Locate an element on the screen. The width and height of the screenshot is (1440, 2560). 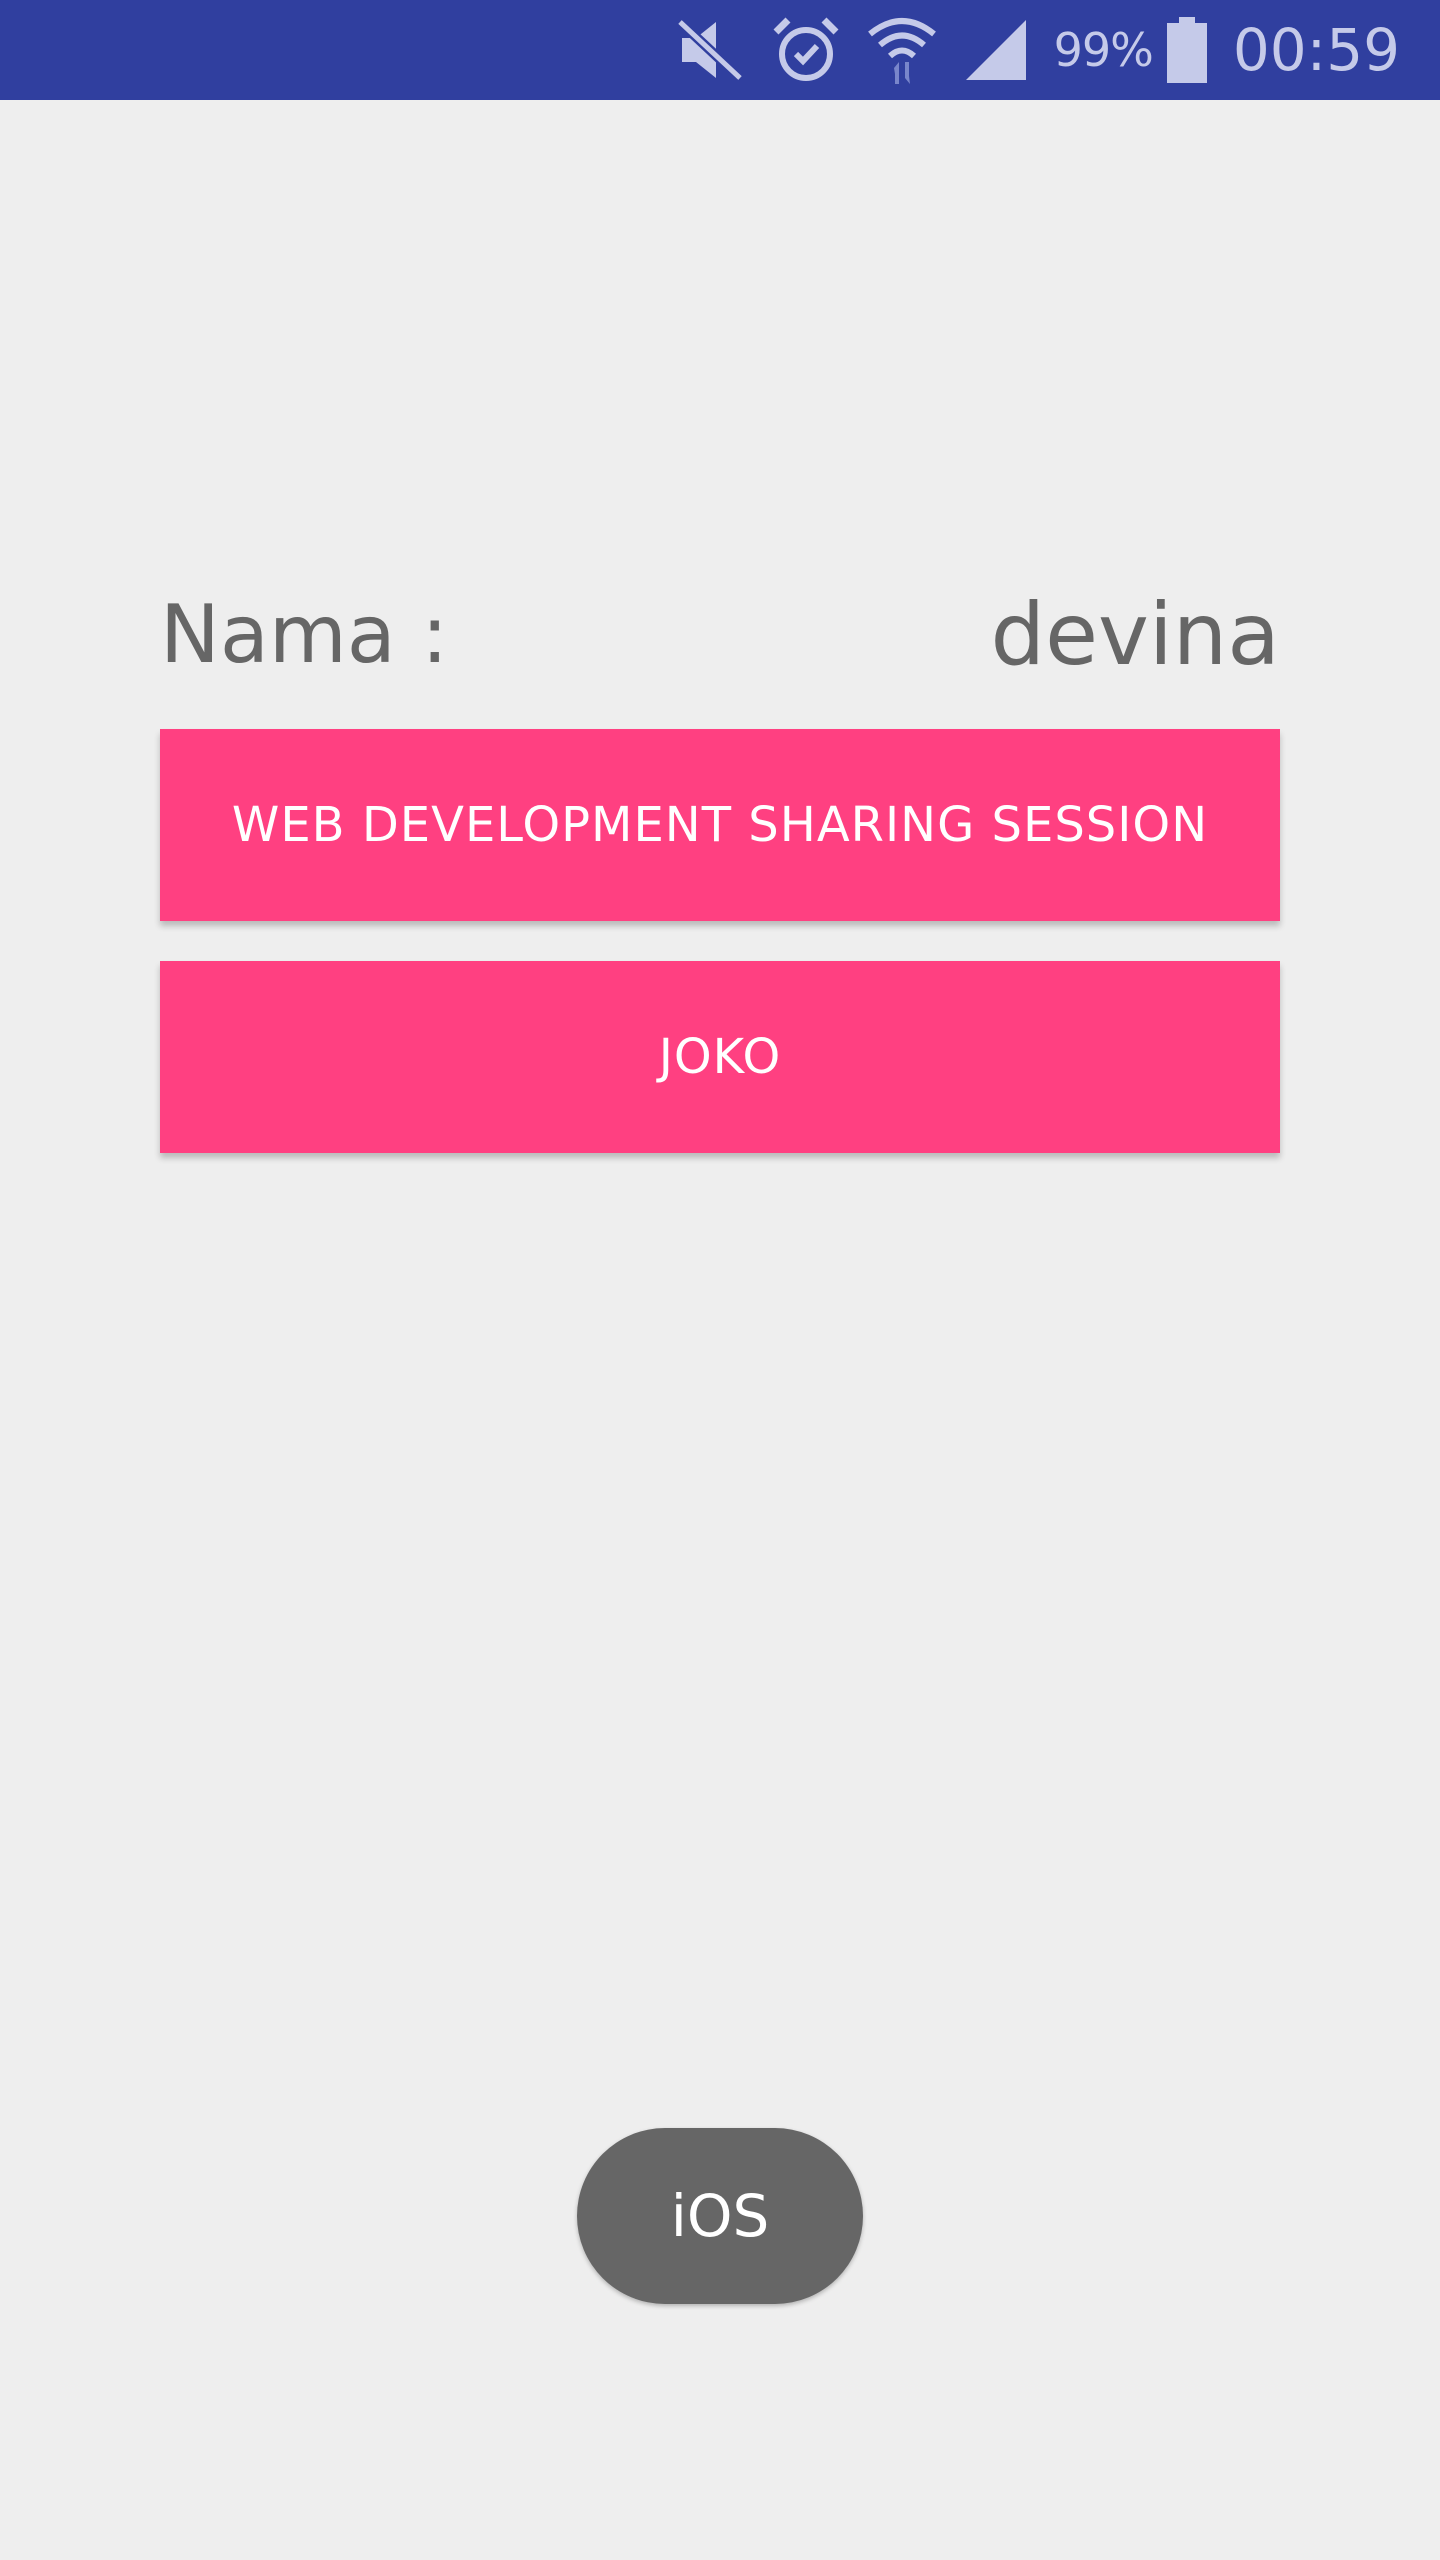
joko-button: JOKO is located at coordinates (720, 1057).